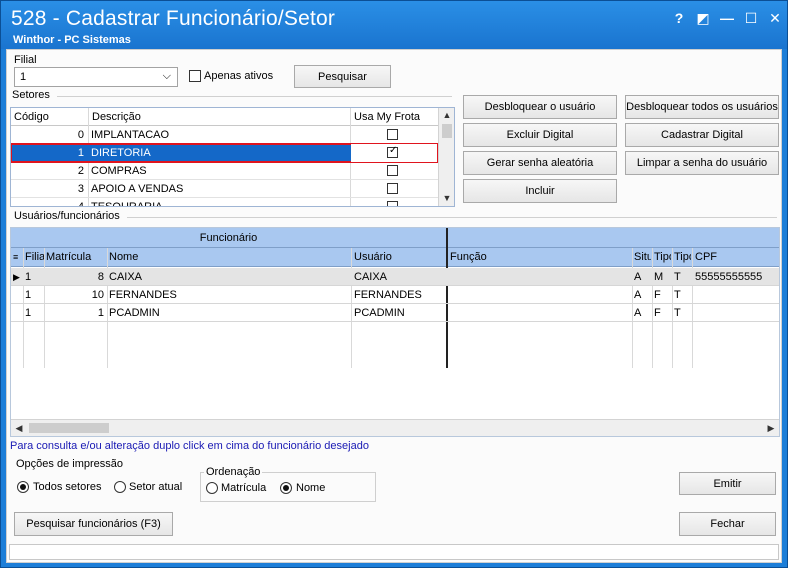 Image resolution: width=788 pixels, height=568 pixels. I want to click on hscroll-thumb, so click(69, 428).